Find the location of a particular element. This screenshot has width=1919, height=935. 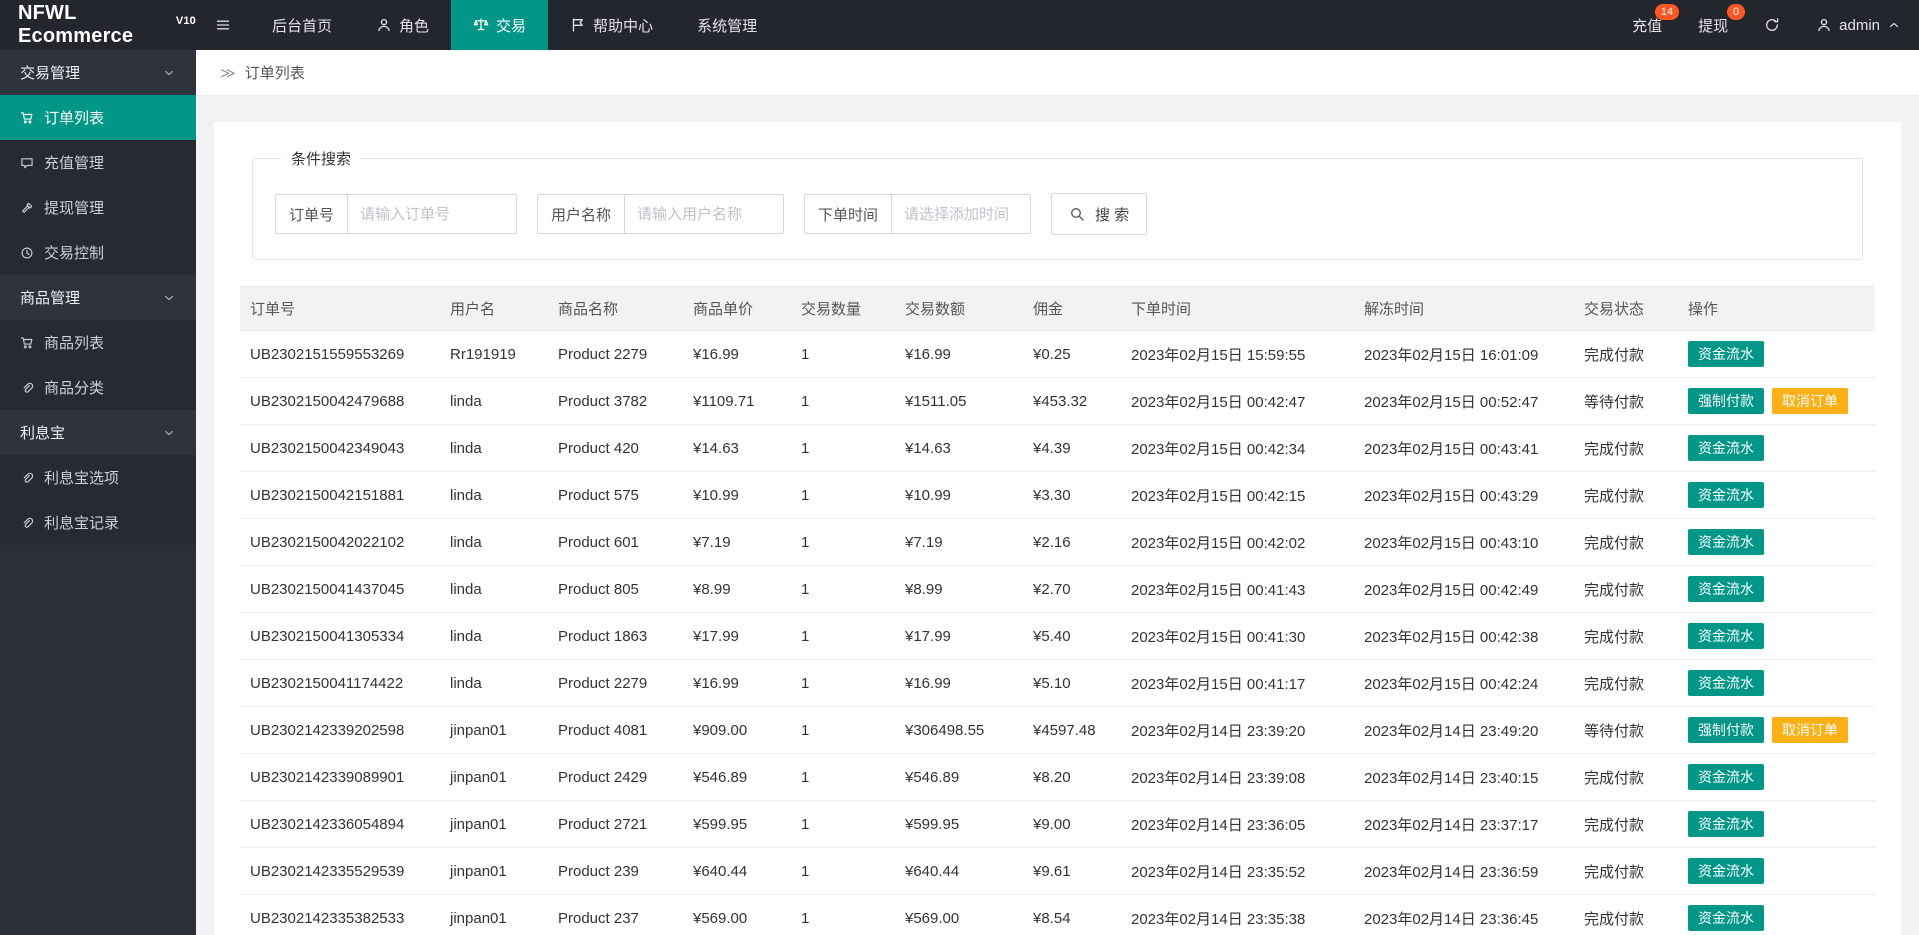

cell-price: ¥7.19 is located at coordinates (737, 542).